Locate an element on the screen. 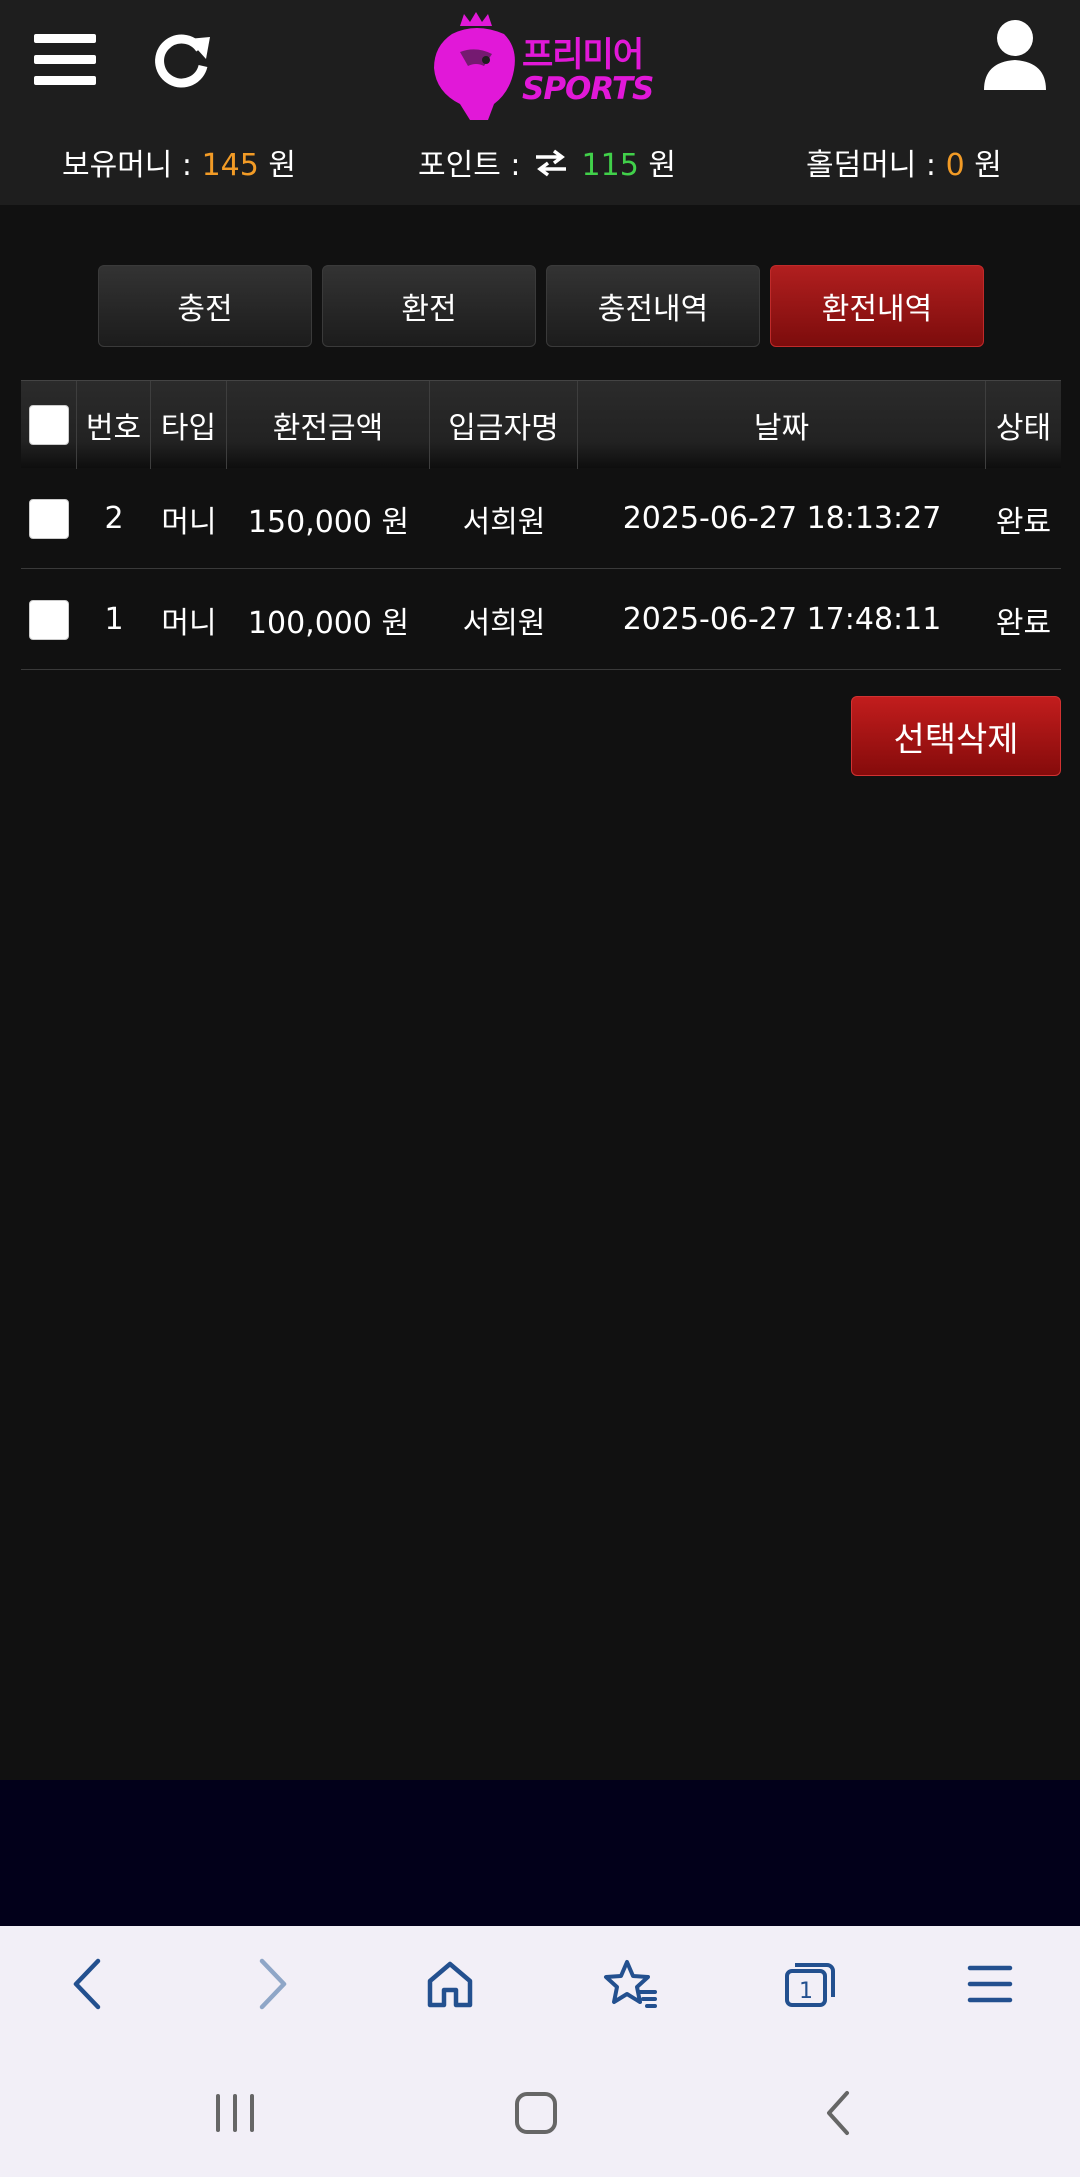  holdem-balance: 홀덤머니 : 0 원 is located at coordinates (904, 162).